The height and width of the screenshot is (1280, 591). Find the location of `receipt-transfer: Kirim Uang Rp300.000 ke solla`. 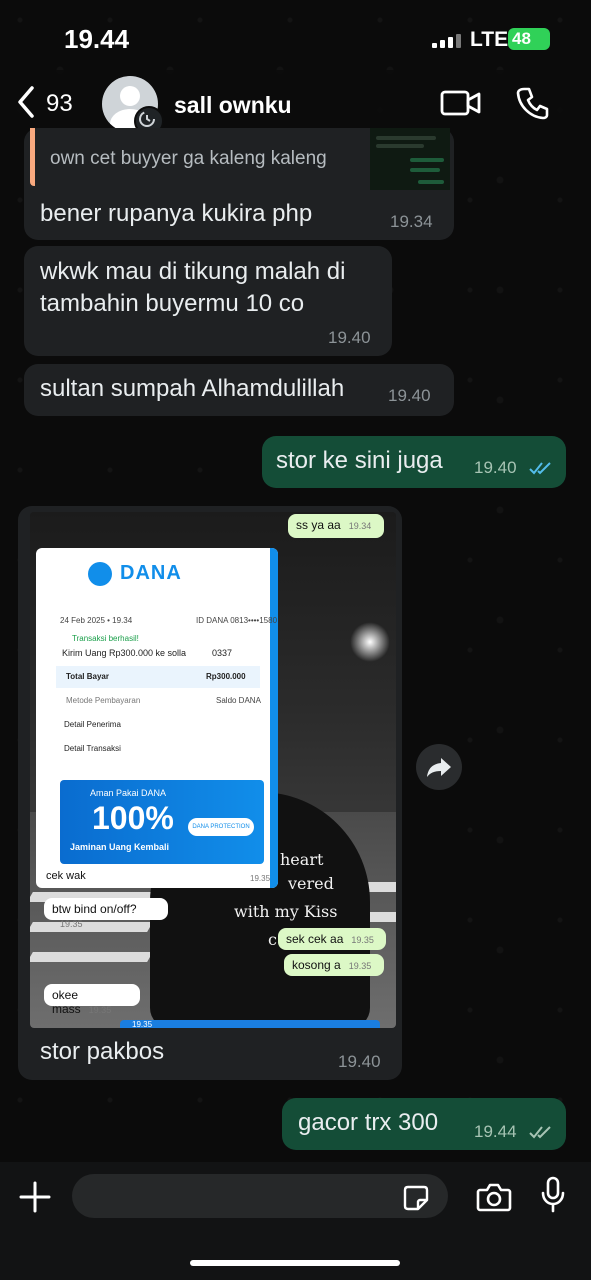

receipt-transfer: Kirim Uang Rp300.000 ke solla is located at coordinates (124, 653).